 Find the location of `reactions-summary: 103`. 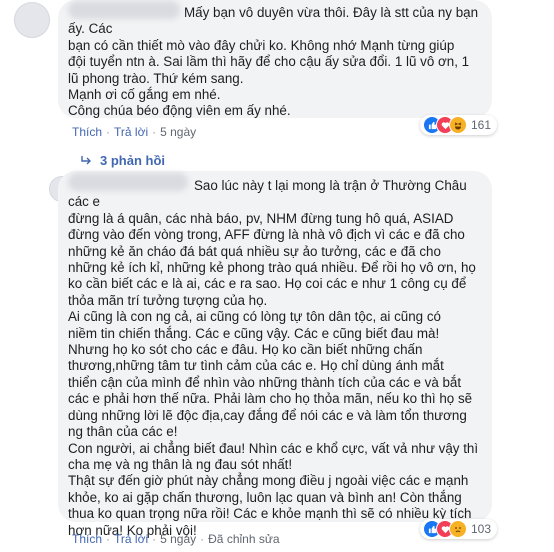

reactions-summary: 103 is located at coordinates (459, 529).